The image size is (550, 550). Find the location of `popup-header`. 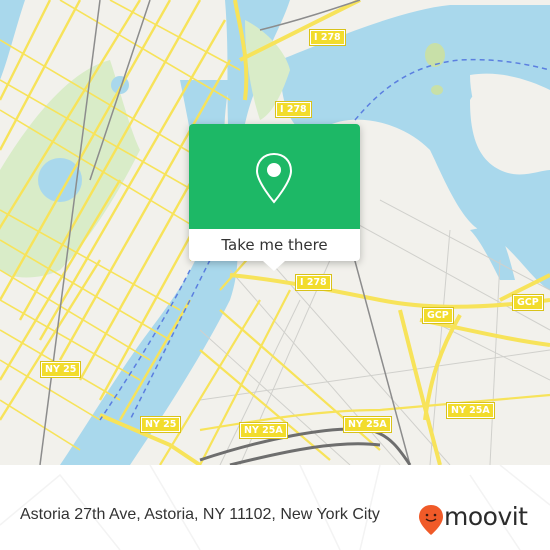

popup-header is located at coordinates (274, 176).